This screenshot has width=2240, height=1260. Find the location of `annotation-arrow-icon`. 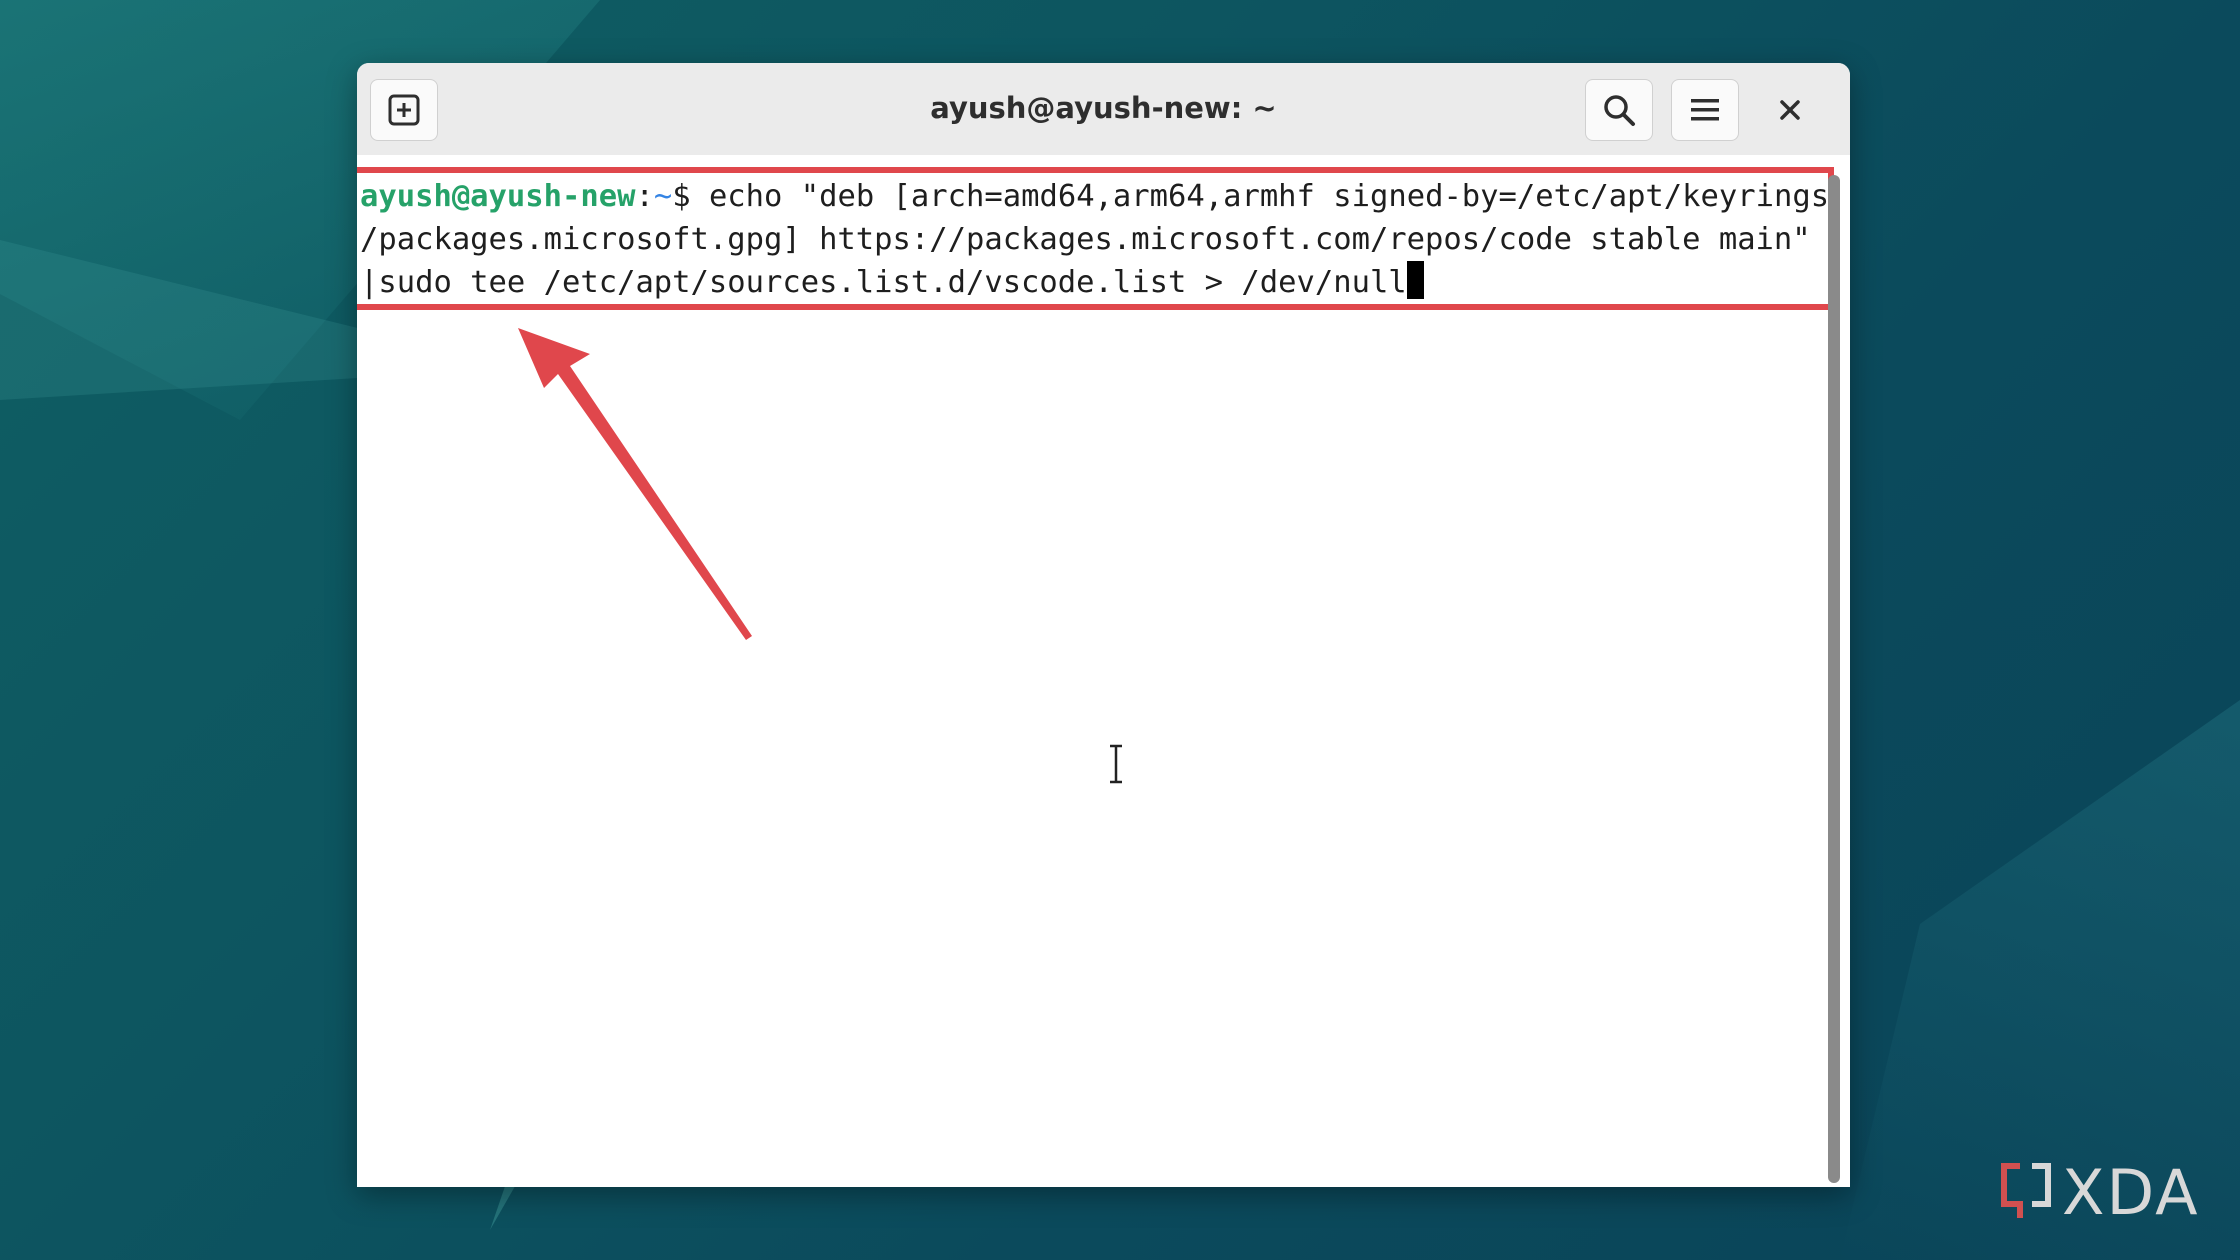

annotation-arrow-icon is located at coordinates (635, 484).